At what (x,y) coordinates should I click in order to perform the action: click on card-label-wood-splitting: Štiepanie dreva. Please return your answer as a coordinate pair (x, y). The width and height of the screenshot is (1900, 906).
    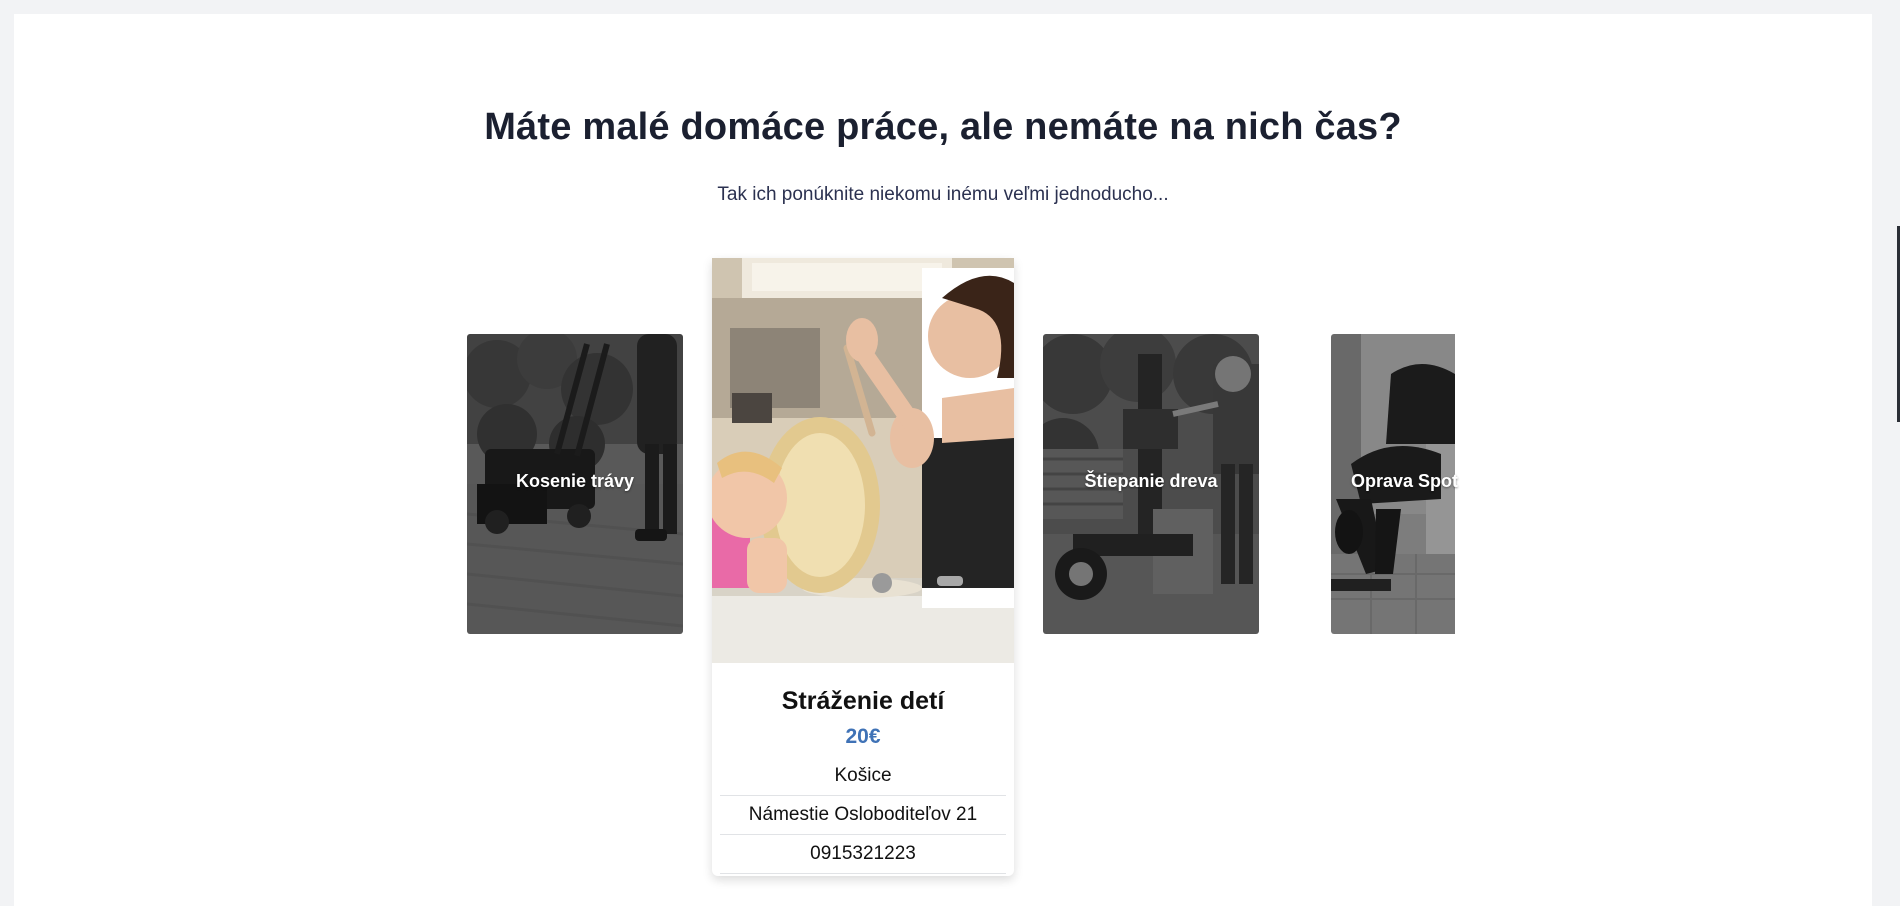
    Looking at the image, I should click on (1151, 481).